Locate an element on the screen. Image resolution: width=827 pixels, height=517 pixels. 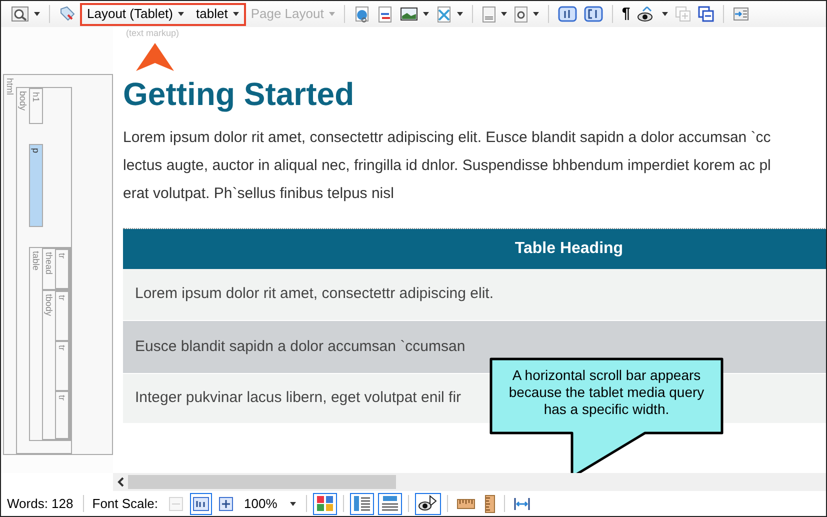
pointer-arrow is located at coordinates (155, 57).